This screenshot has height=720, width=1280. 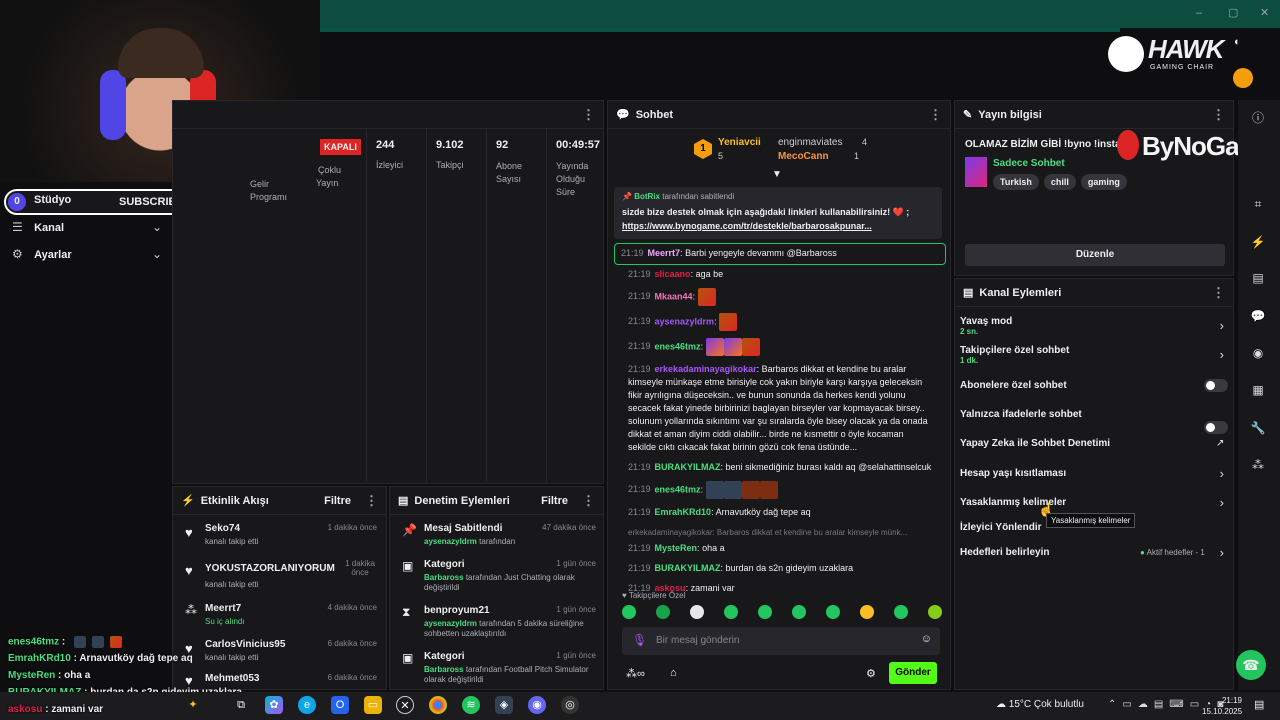 I want to click on chat-user: Mkaan44, so click(x=674, y=296).